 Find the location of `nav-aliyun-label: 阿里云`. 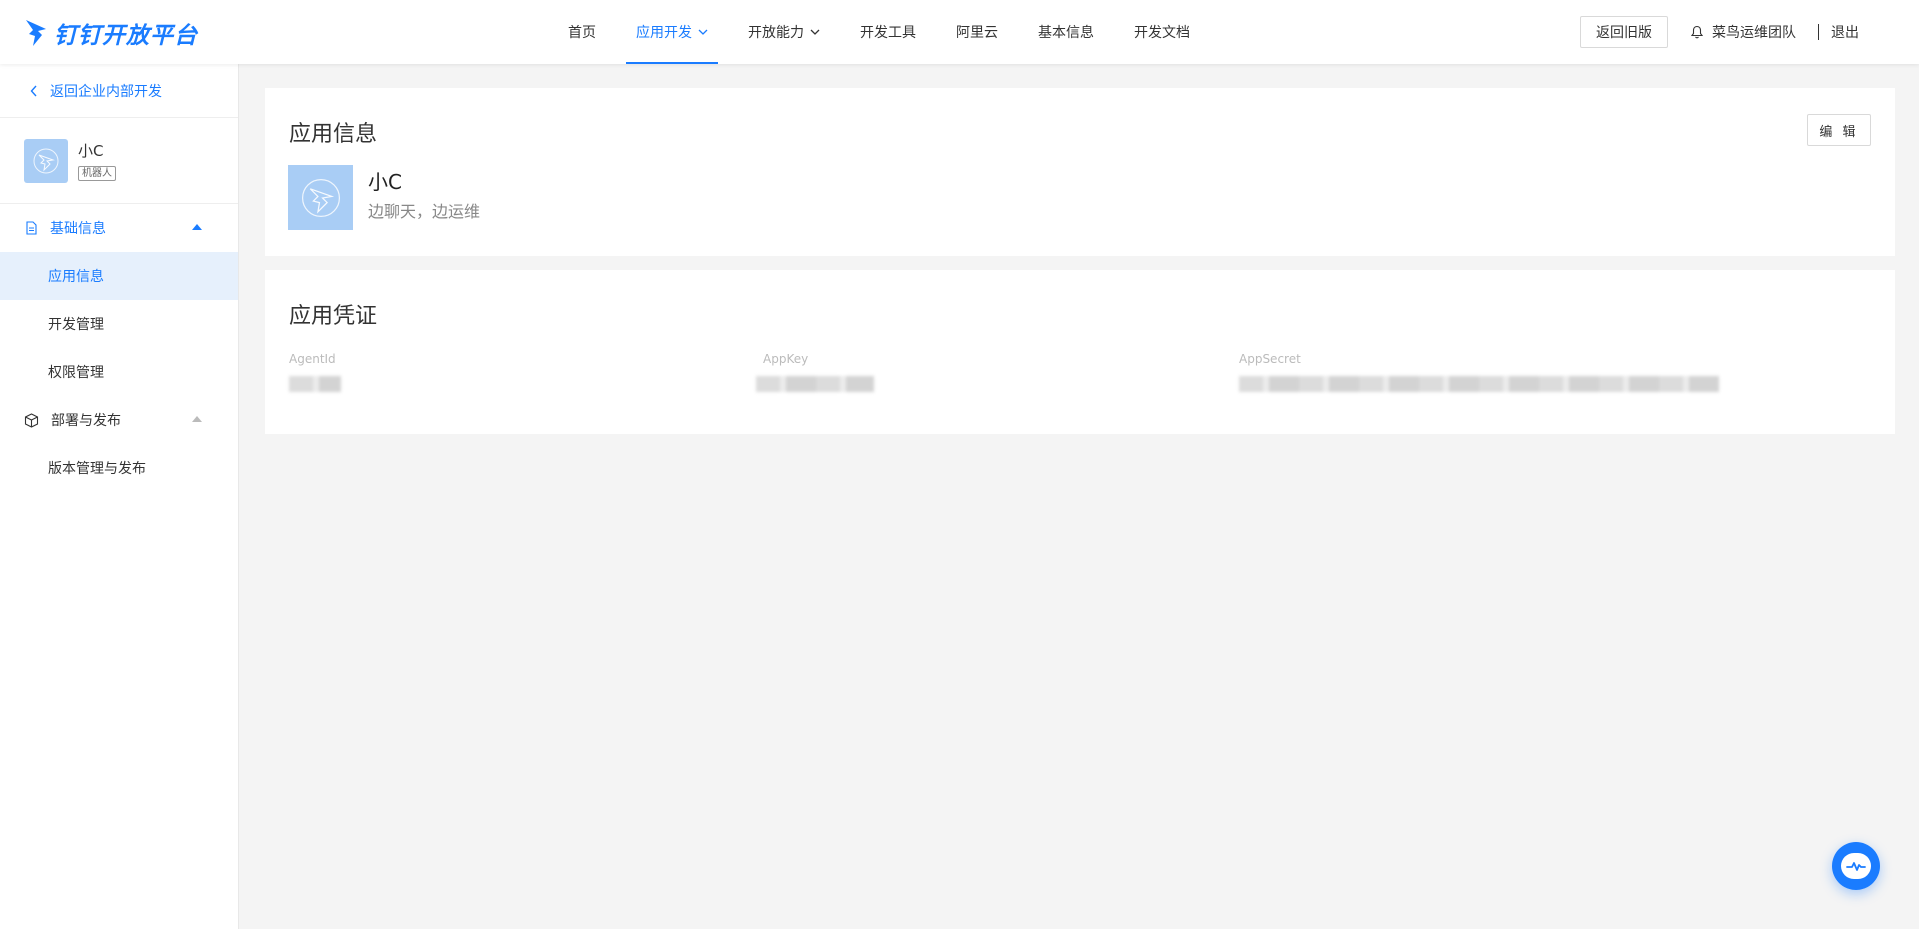

nav-aliyun-label: 阿里云 is located at coordinates (977, 33).